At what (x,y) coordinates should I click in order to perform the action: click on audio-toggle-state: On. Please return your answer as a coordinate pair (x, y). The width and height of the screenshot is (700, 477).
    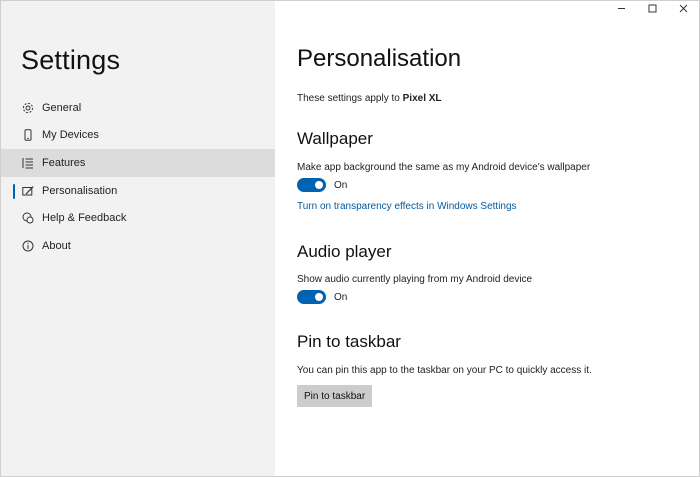
    Looking at the image, I should click on (341, 297).